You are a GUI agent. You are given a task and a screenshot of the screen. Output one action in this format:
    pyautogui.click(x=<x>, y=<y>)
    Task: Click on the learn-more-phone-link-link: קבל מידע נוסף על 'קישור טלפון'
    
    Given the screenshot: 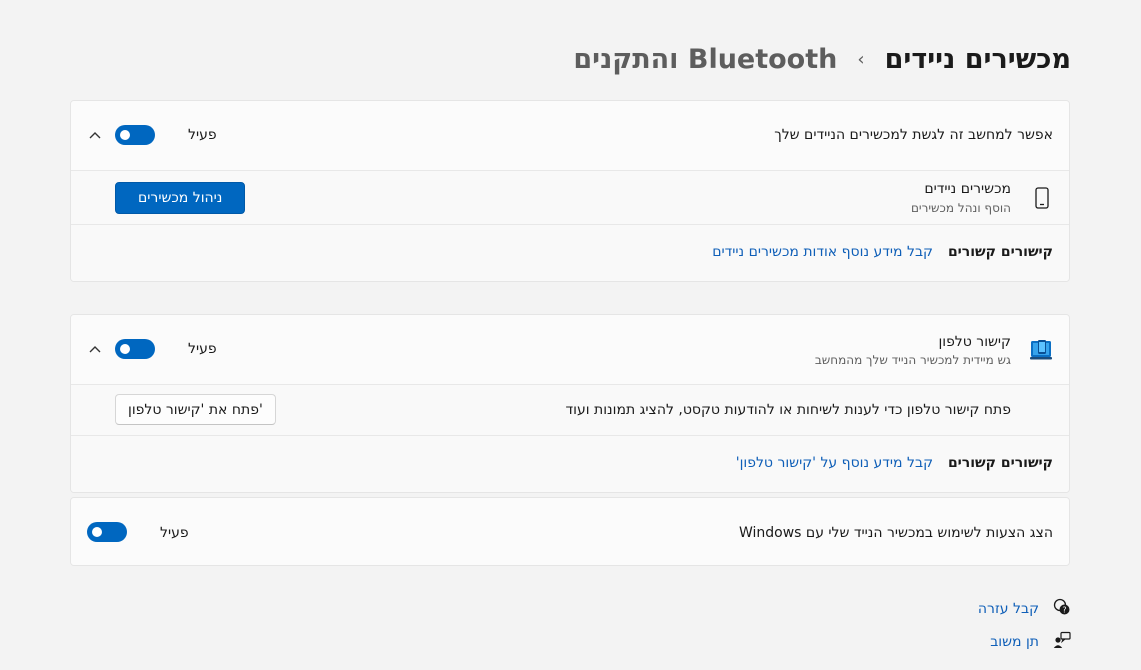 What is the action you would take?
    pyautogui.click(x=834, y=463)
    